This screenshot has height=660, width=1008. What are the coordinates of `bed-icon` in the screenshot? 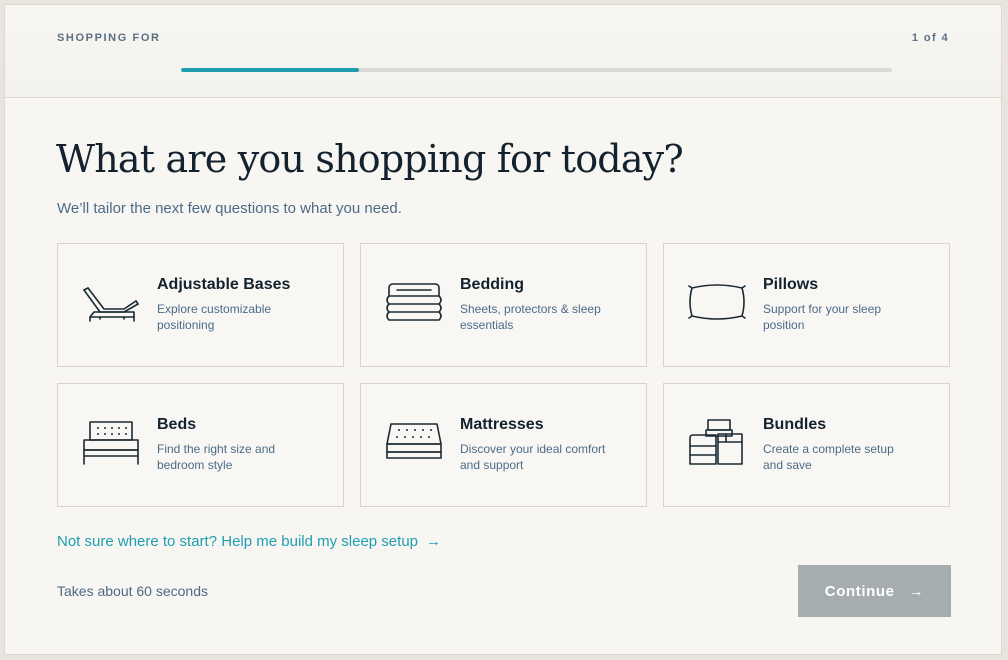 It's located at (111, 446).